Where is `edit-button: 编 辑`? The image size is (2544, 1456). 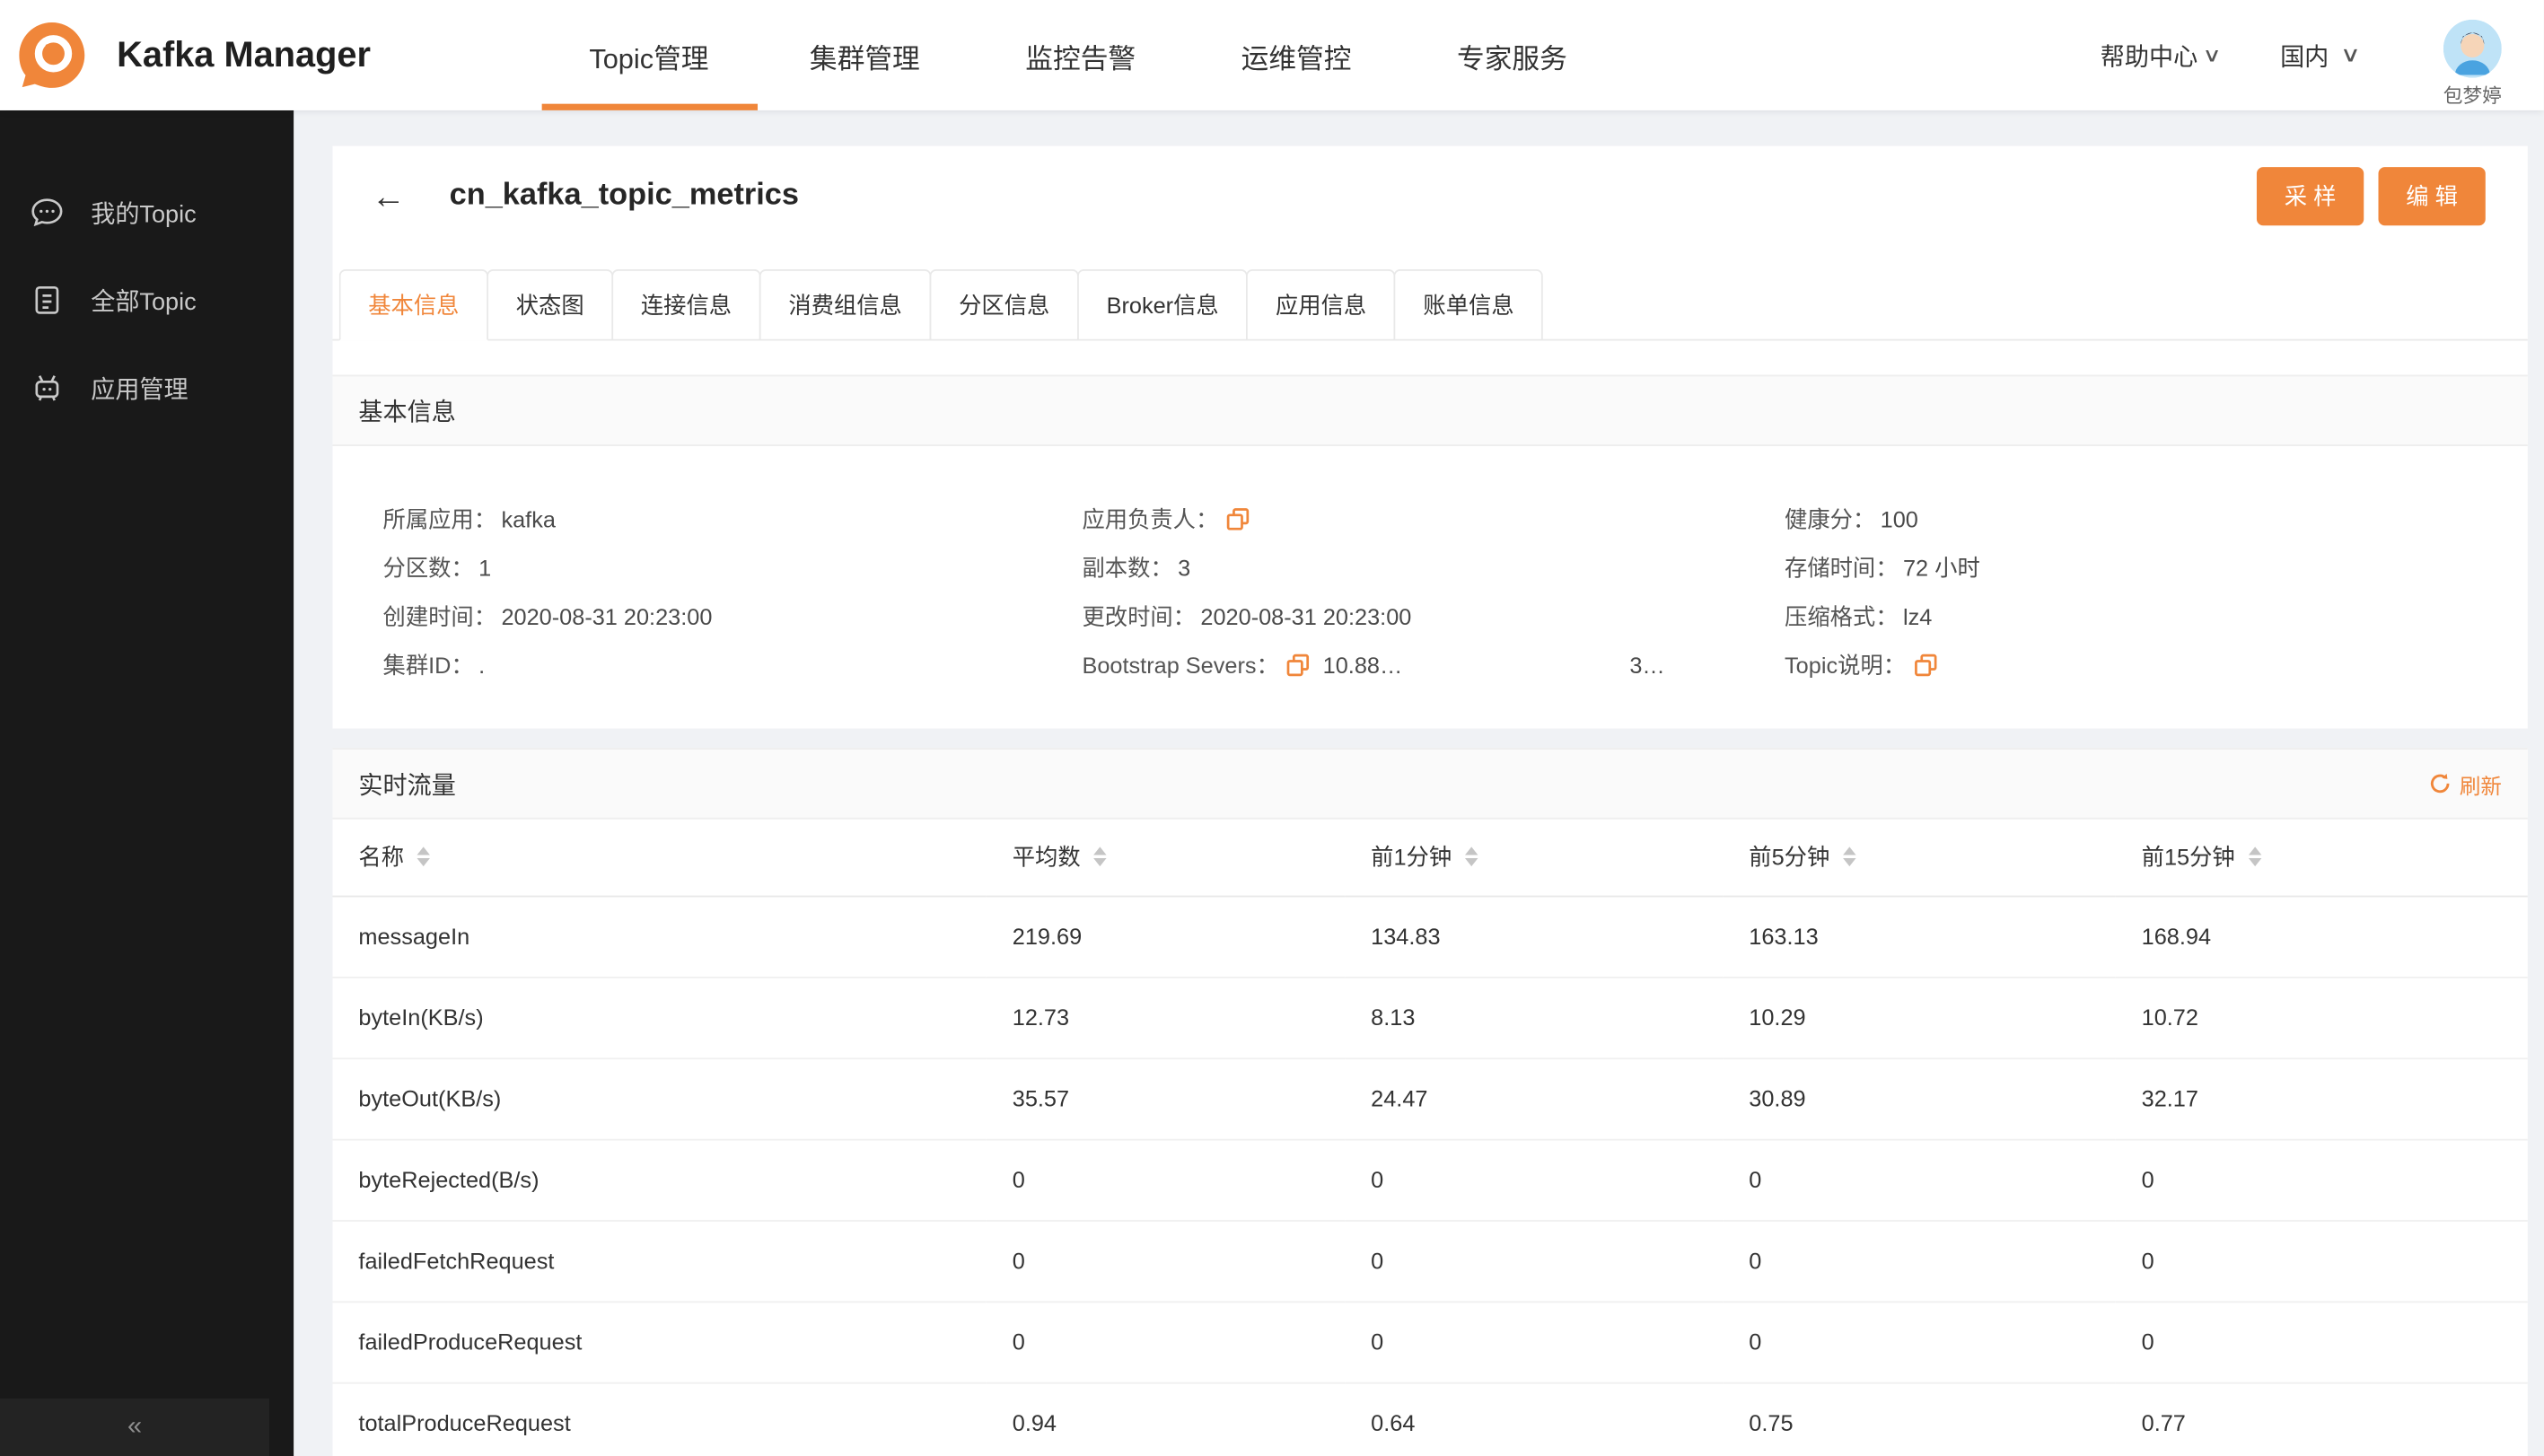 edit-button: 编 辑 is located at coordinates (2432, 197).